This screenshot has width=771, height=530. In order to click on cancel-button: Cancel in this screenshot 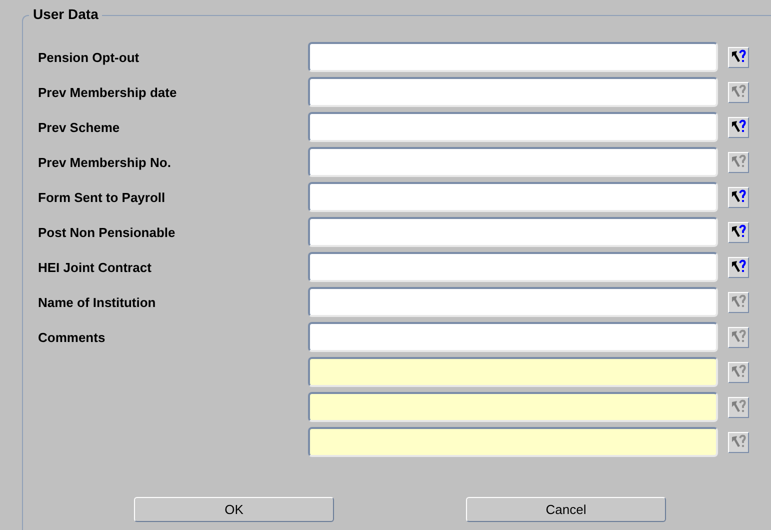, I will do `click(566, 509)`.